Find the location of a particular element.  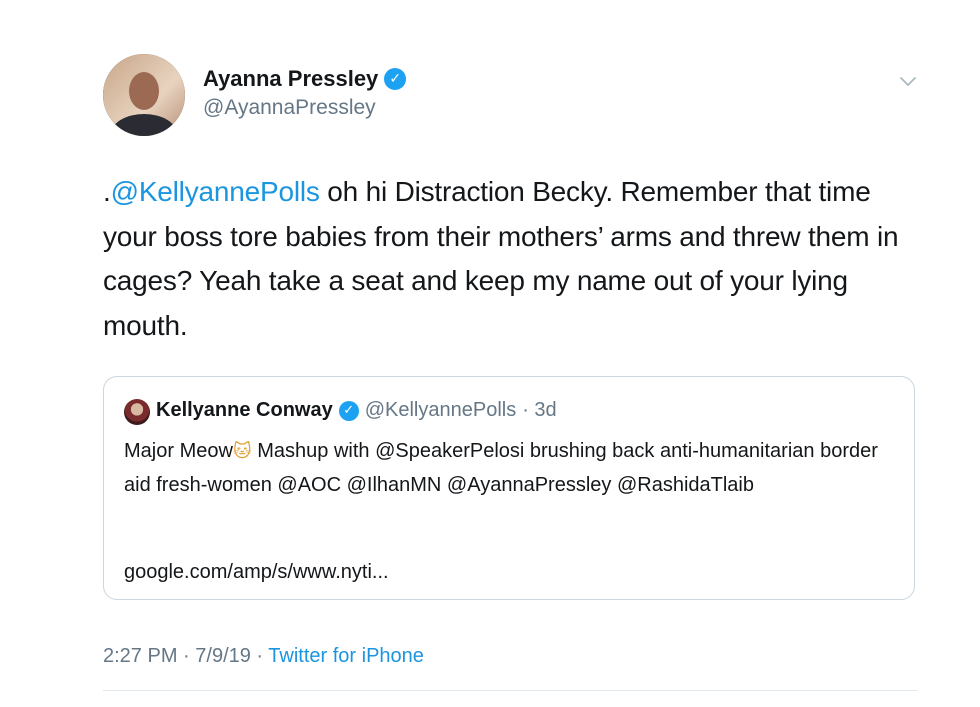

author-handle: @AyannaPressley is located at coordinates (289, 108).